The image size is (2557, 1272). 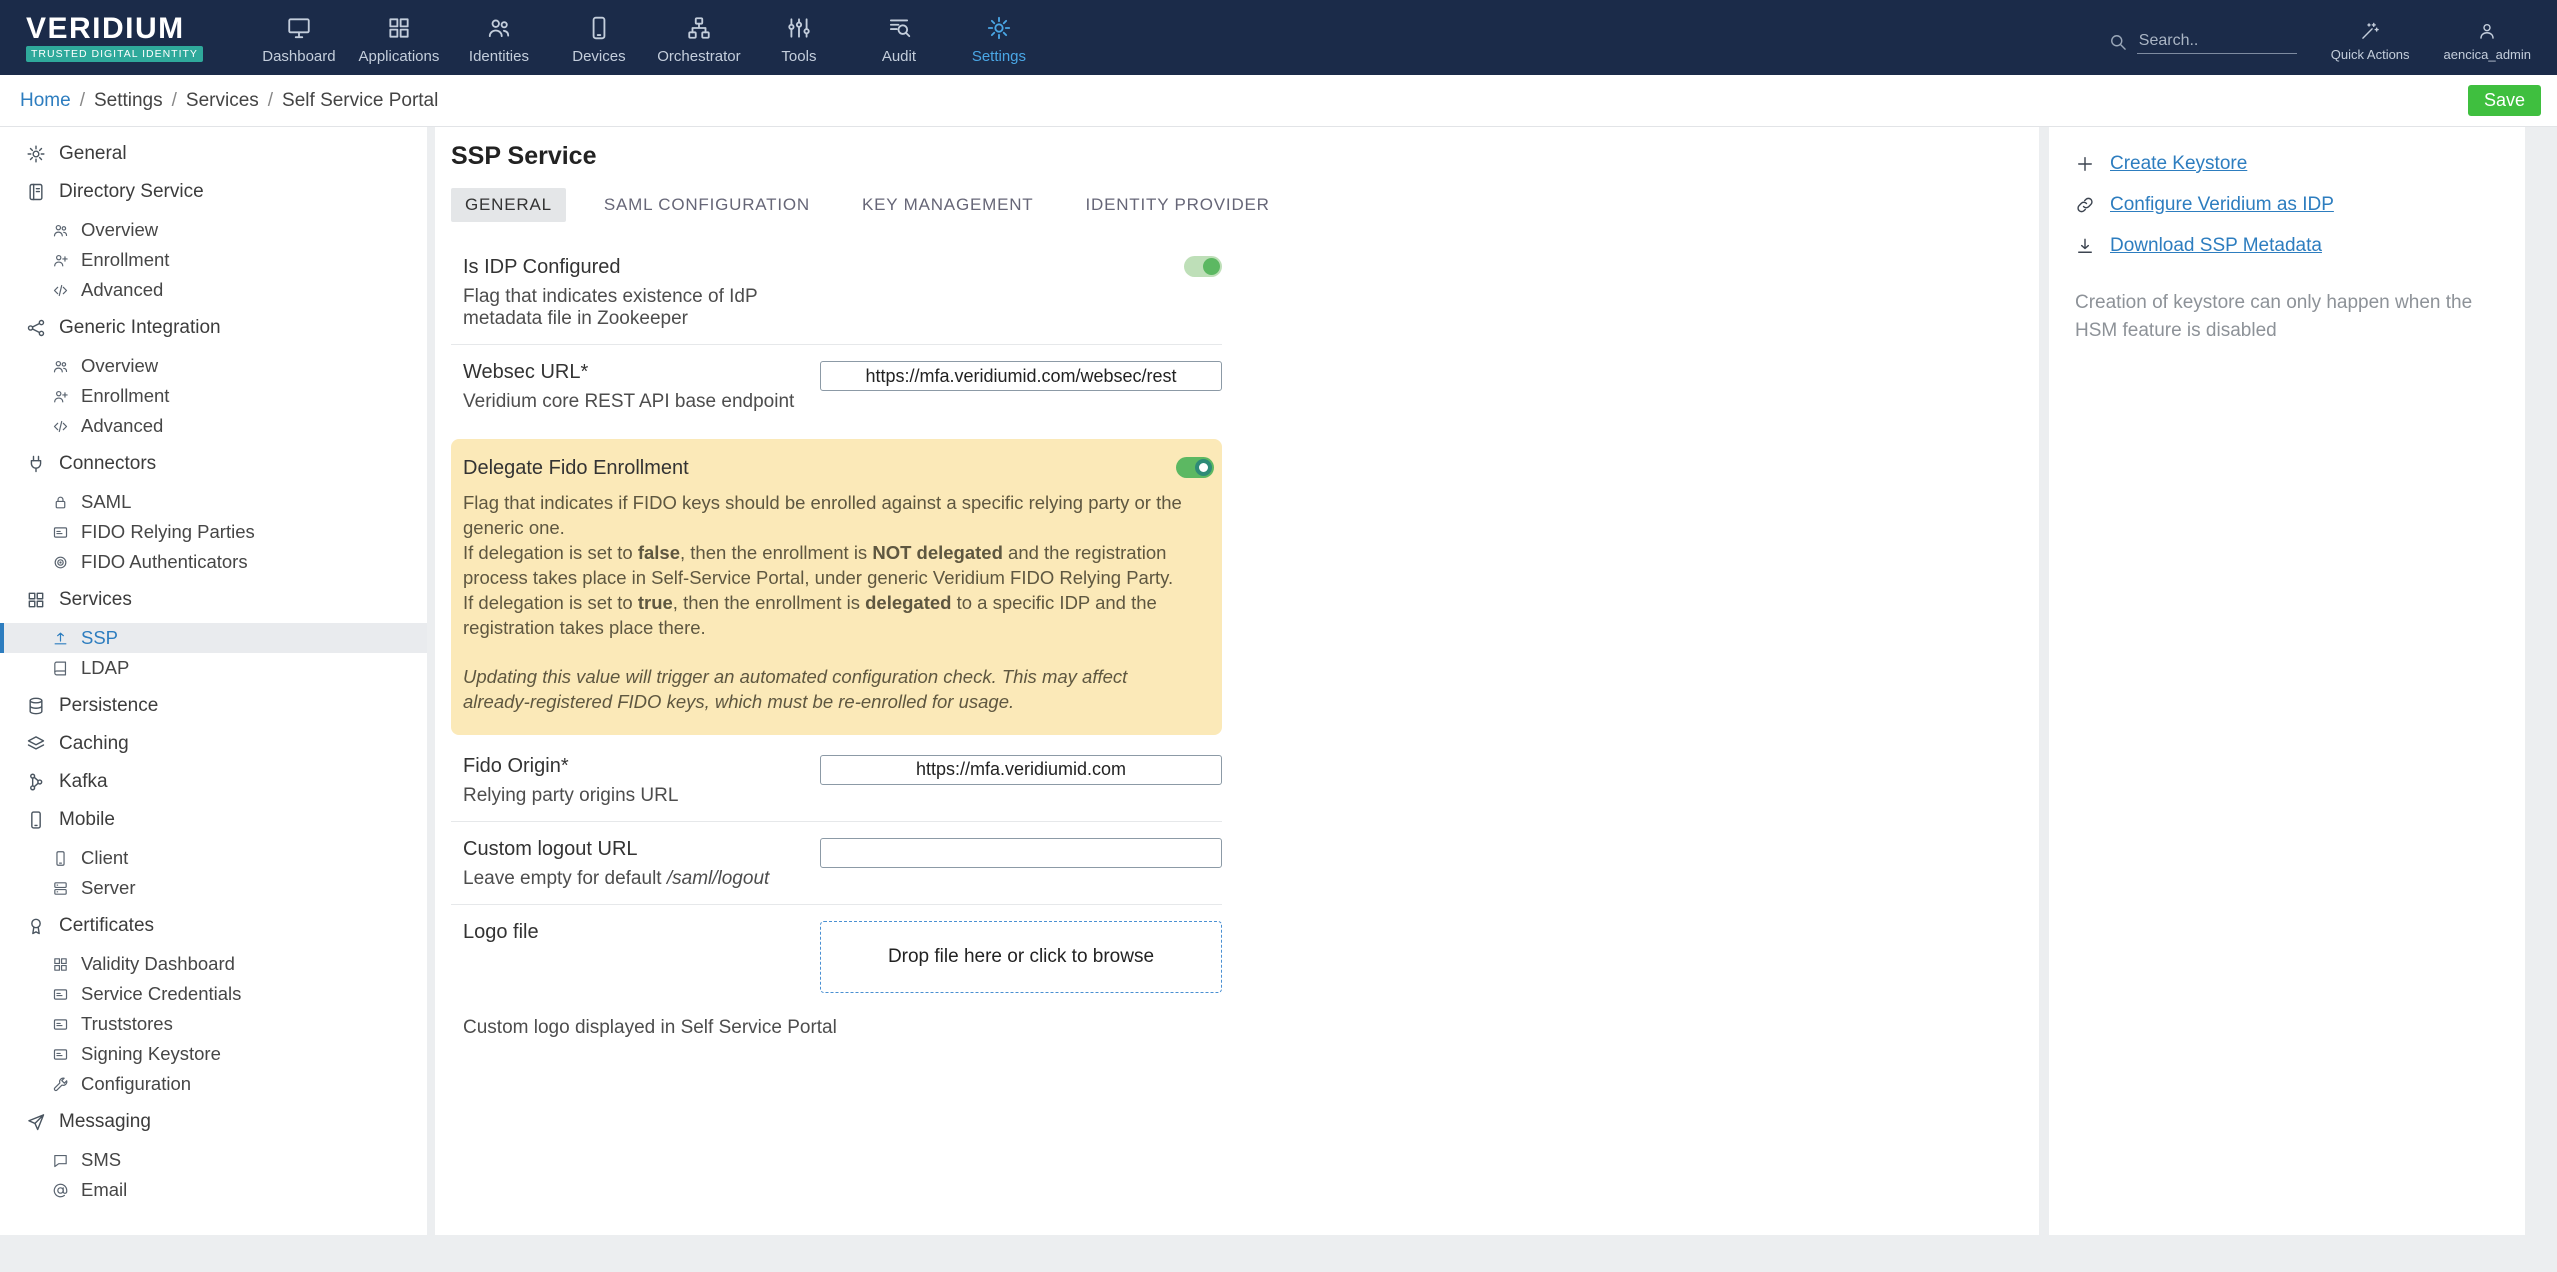 I want to click on sidebar-item-validity-dashboard: Validity Dashboard, so click(x=213, y=964).